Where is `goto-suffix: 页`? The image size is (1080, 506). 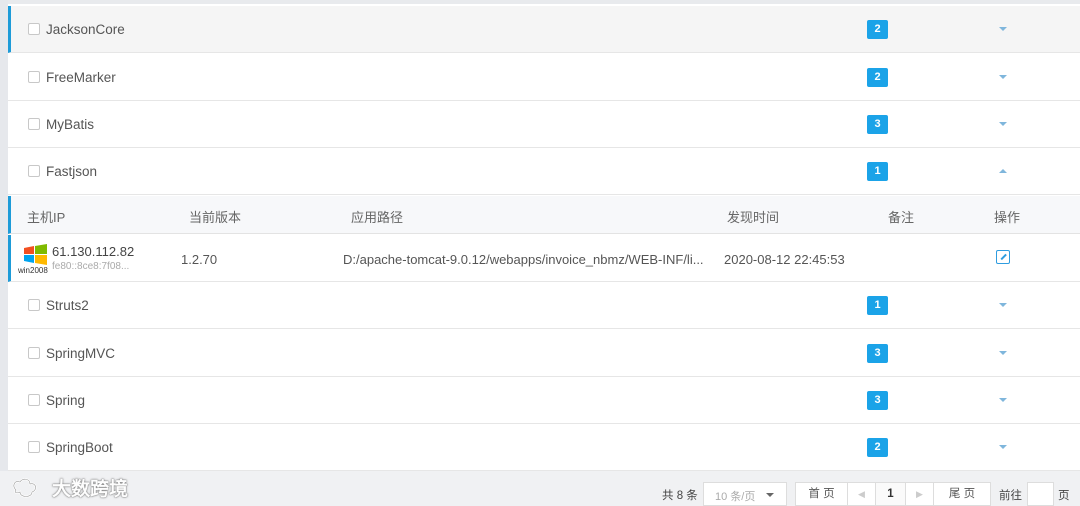 goto-suffix: 页 is located at coordinates (1064, 496).